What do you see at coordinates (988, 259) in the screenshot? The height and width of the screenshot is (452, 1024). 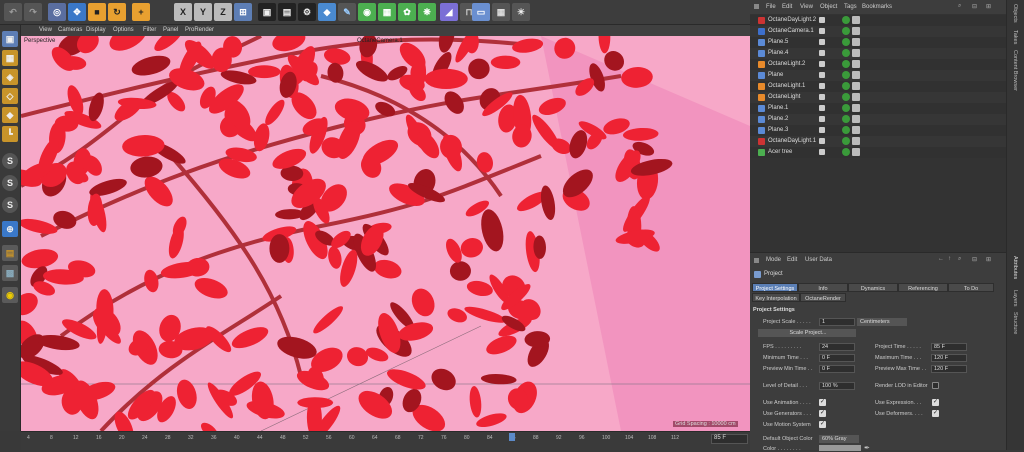 I see `maximize-attr-icon: ⊞` at bounding box center [988, 259].